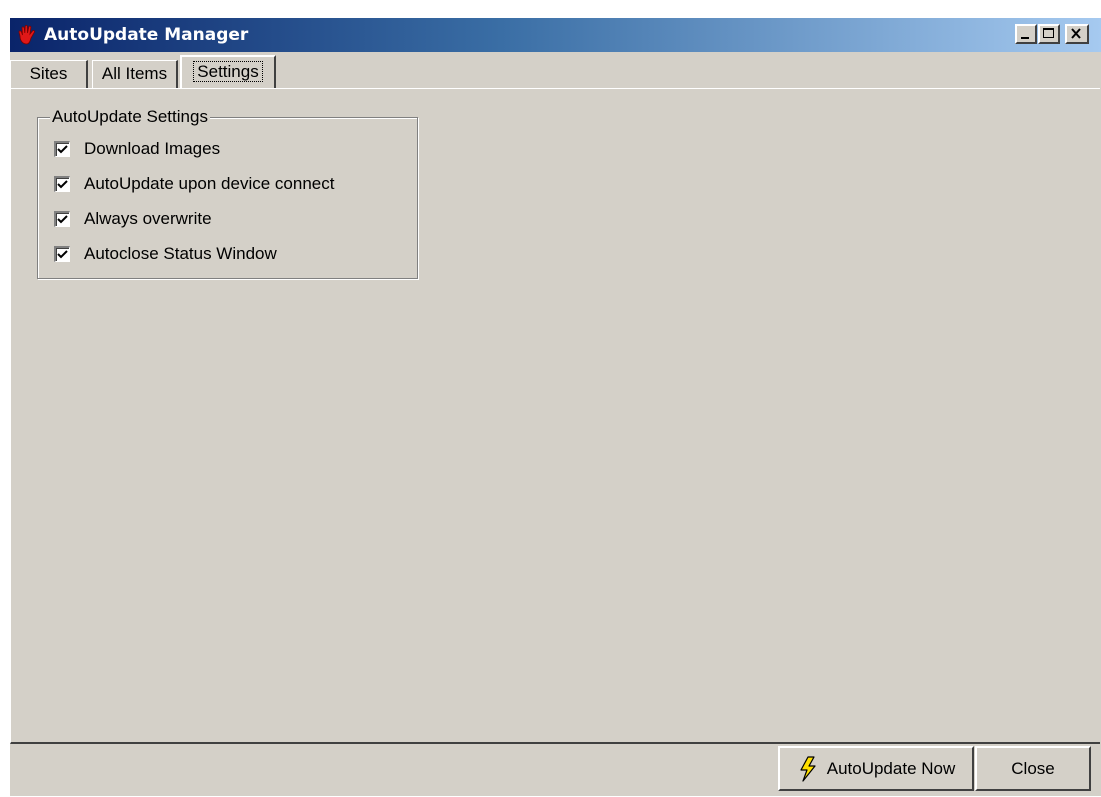 This screenshot has width=1101, height=797. I want to click on close-icon, so click(1076, 33).